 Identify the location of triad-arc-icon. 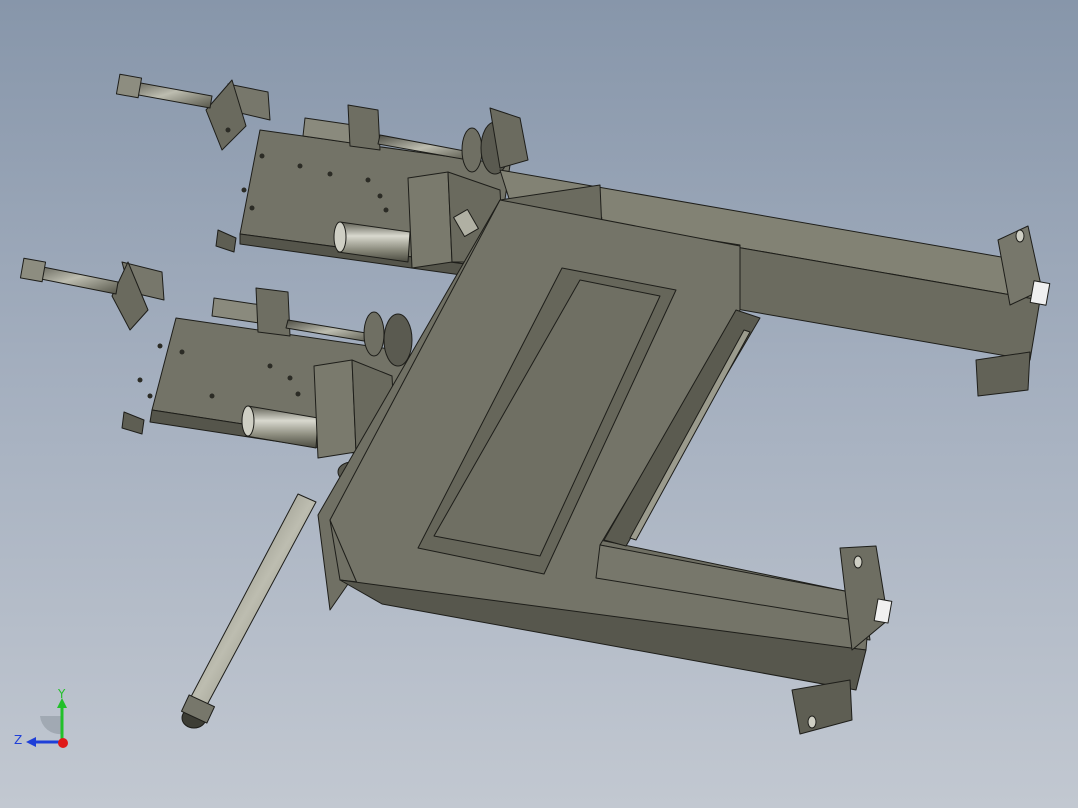
(51, 725).